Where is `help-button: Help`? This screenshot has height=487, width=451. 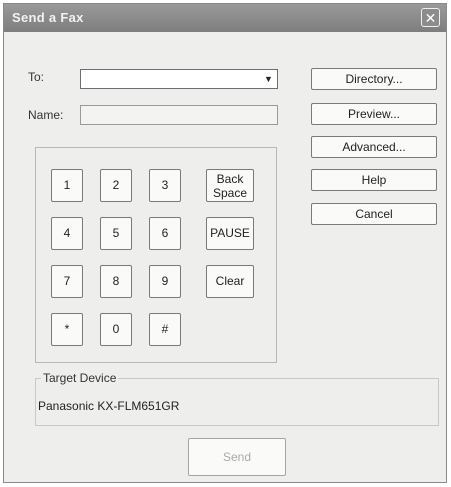
help-button: Help is located at coordinates (374, 180).